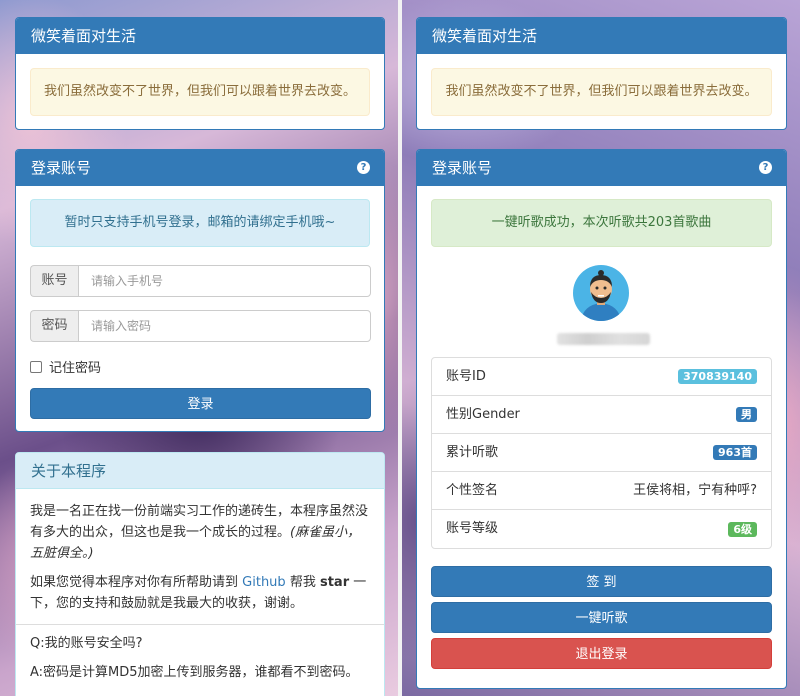 This screenshot has width=800, height=696. I want to click on user-avatar-icon, so click(601, 293).